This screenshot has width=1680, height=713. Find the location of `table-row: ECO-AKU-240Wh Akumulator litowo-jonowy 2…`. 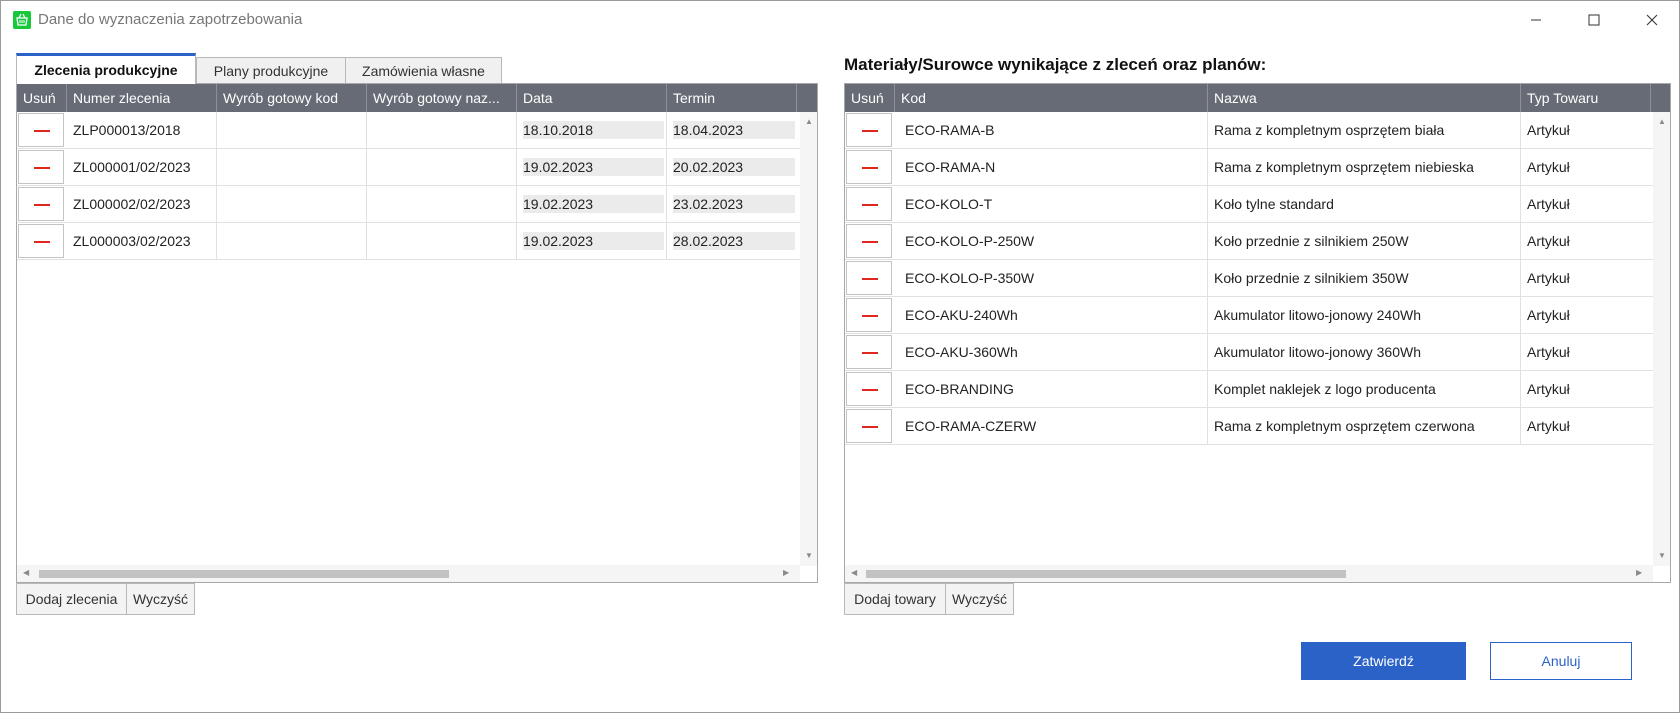

table-row: ECO-AKU-240Wh Akumulator litowo-jonowy 2… is located at coordinates (1257, 315).